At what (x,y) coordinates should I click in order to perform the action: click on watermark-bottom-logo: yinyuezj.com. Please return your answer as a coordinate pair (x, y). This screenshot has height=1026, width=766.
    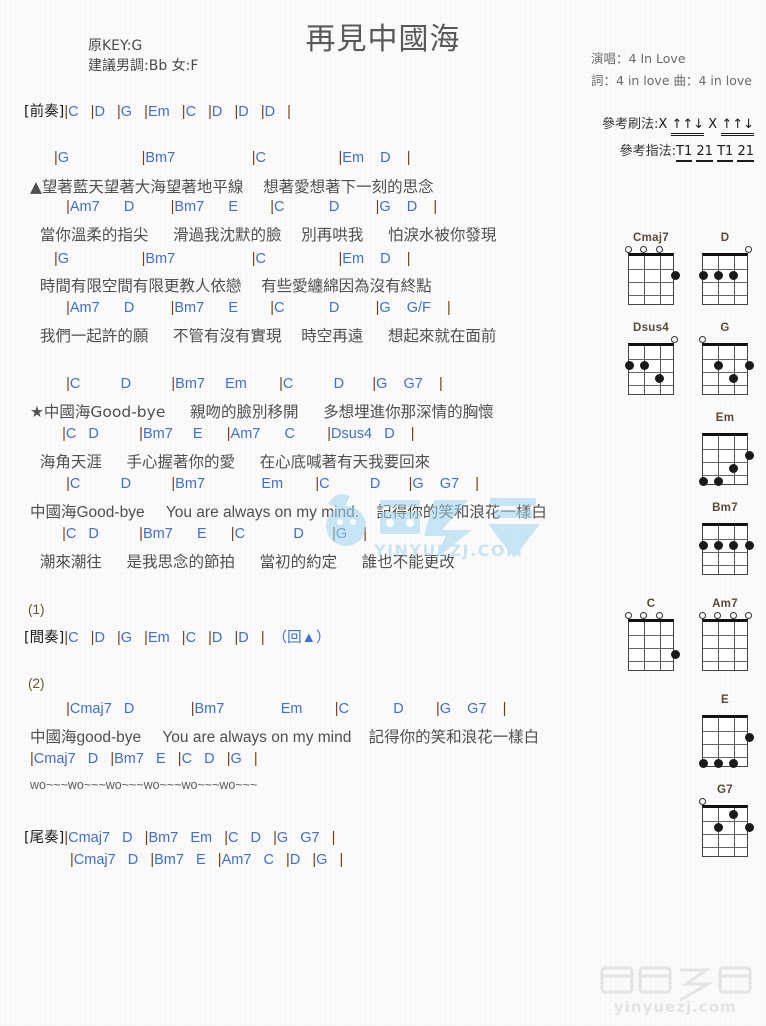
    Looking at the image, I should click on (676, 991).